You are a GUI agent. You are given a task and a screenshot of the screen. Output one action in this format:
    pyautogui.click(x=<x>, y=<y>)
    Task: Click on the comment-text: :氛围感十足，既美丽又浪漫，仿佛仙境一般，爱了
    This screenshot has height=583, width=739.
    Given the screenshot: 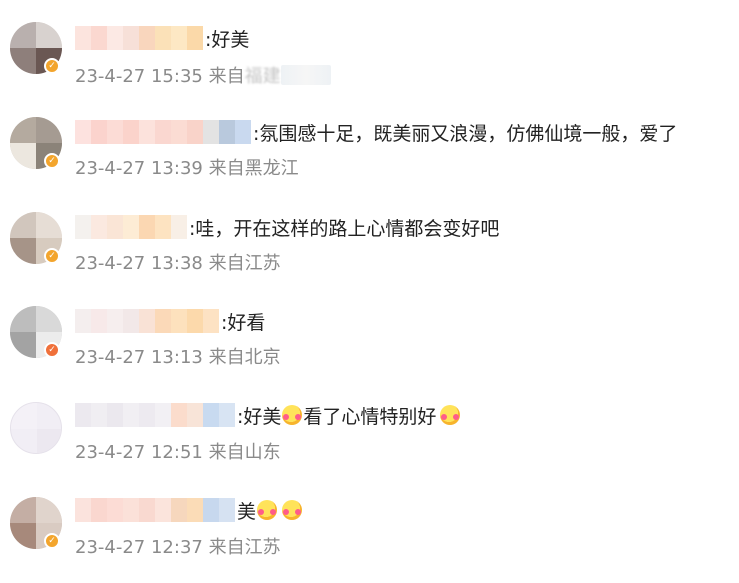 What is the action you would take?
    pyautogui.click(x=465, y=133)
    